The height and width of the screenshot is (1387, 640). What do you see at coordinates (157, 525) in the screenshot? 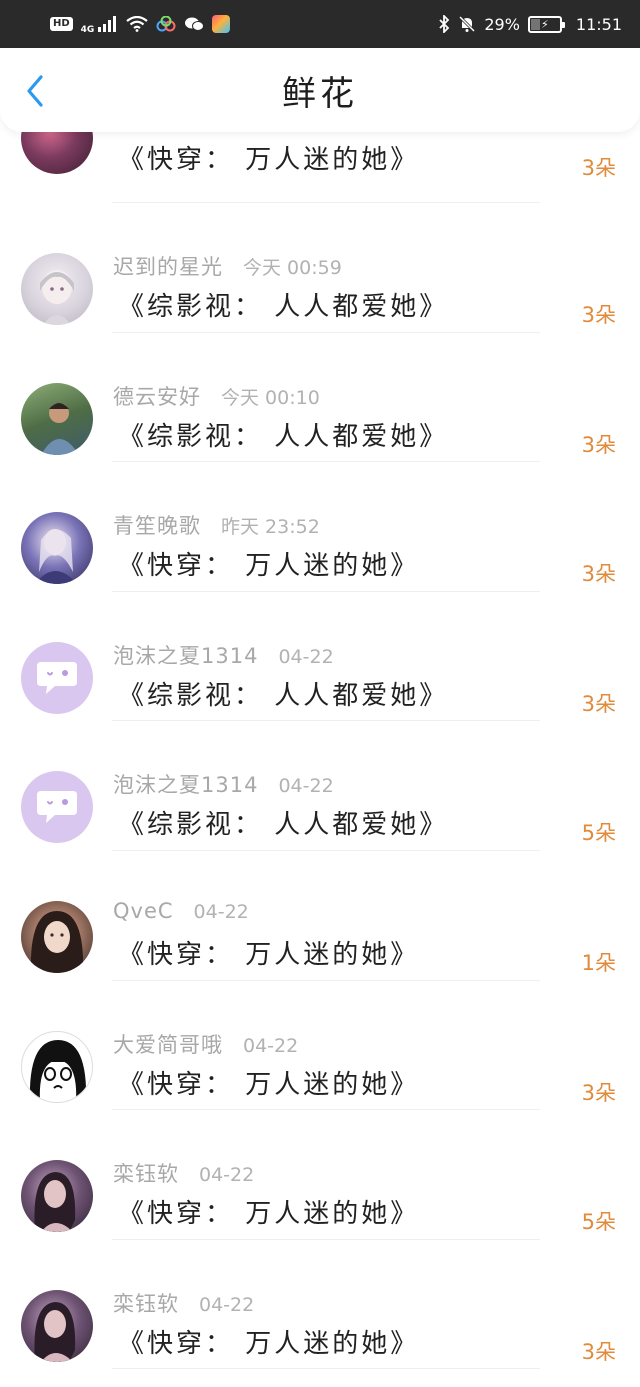
I see `user-name: 青笙晚歌` at bounding box center [157, 525].